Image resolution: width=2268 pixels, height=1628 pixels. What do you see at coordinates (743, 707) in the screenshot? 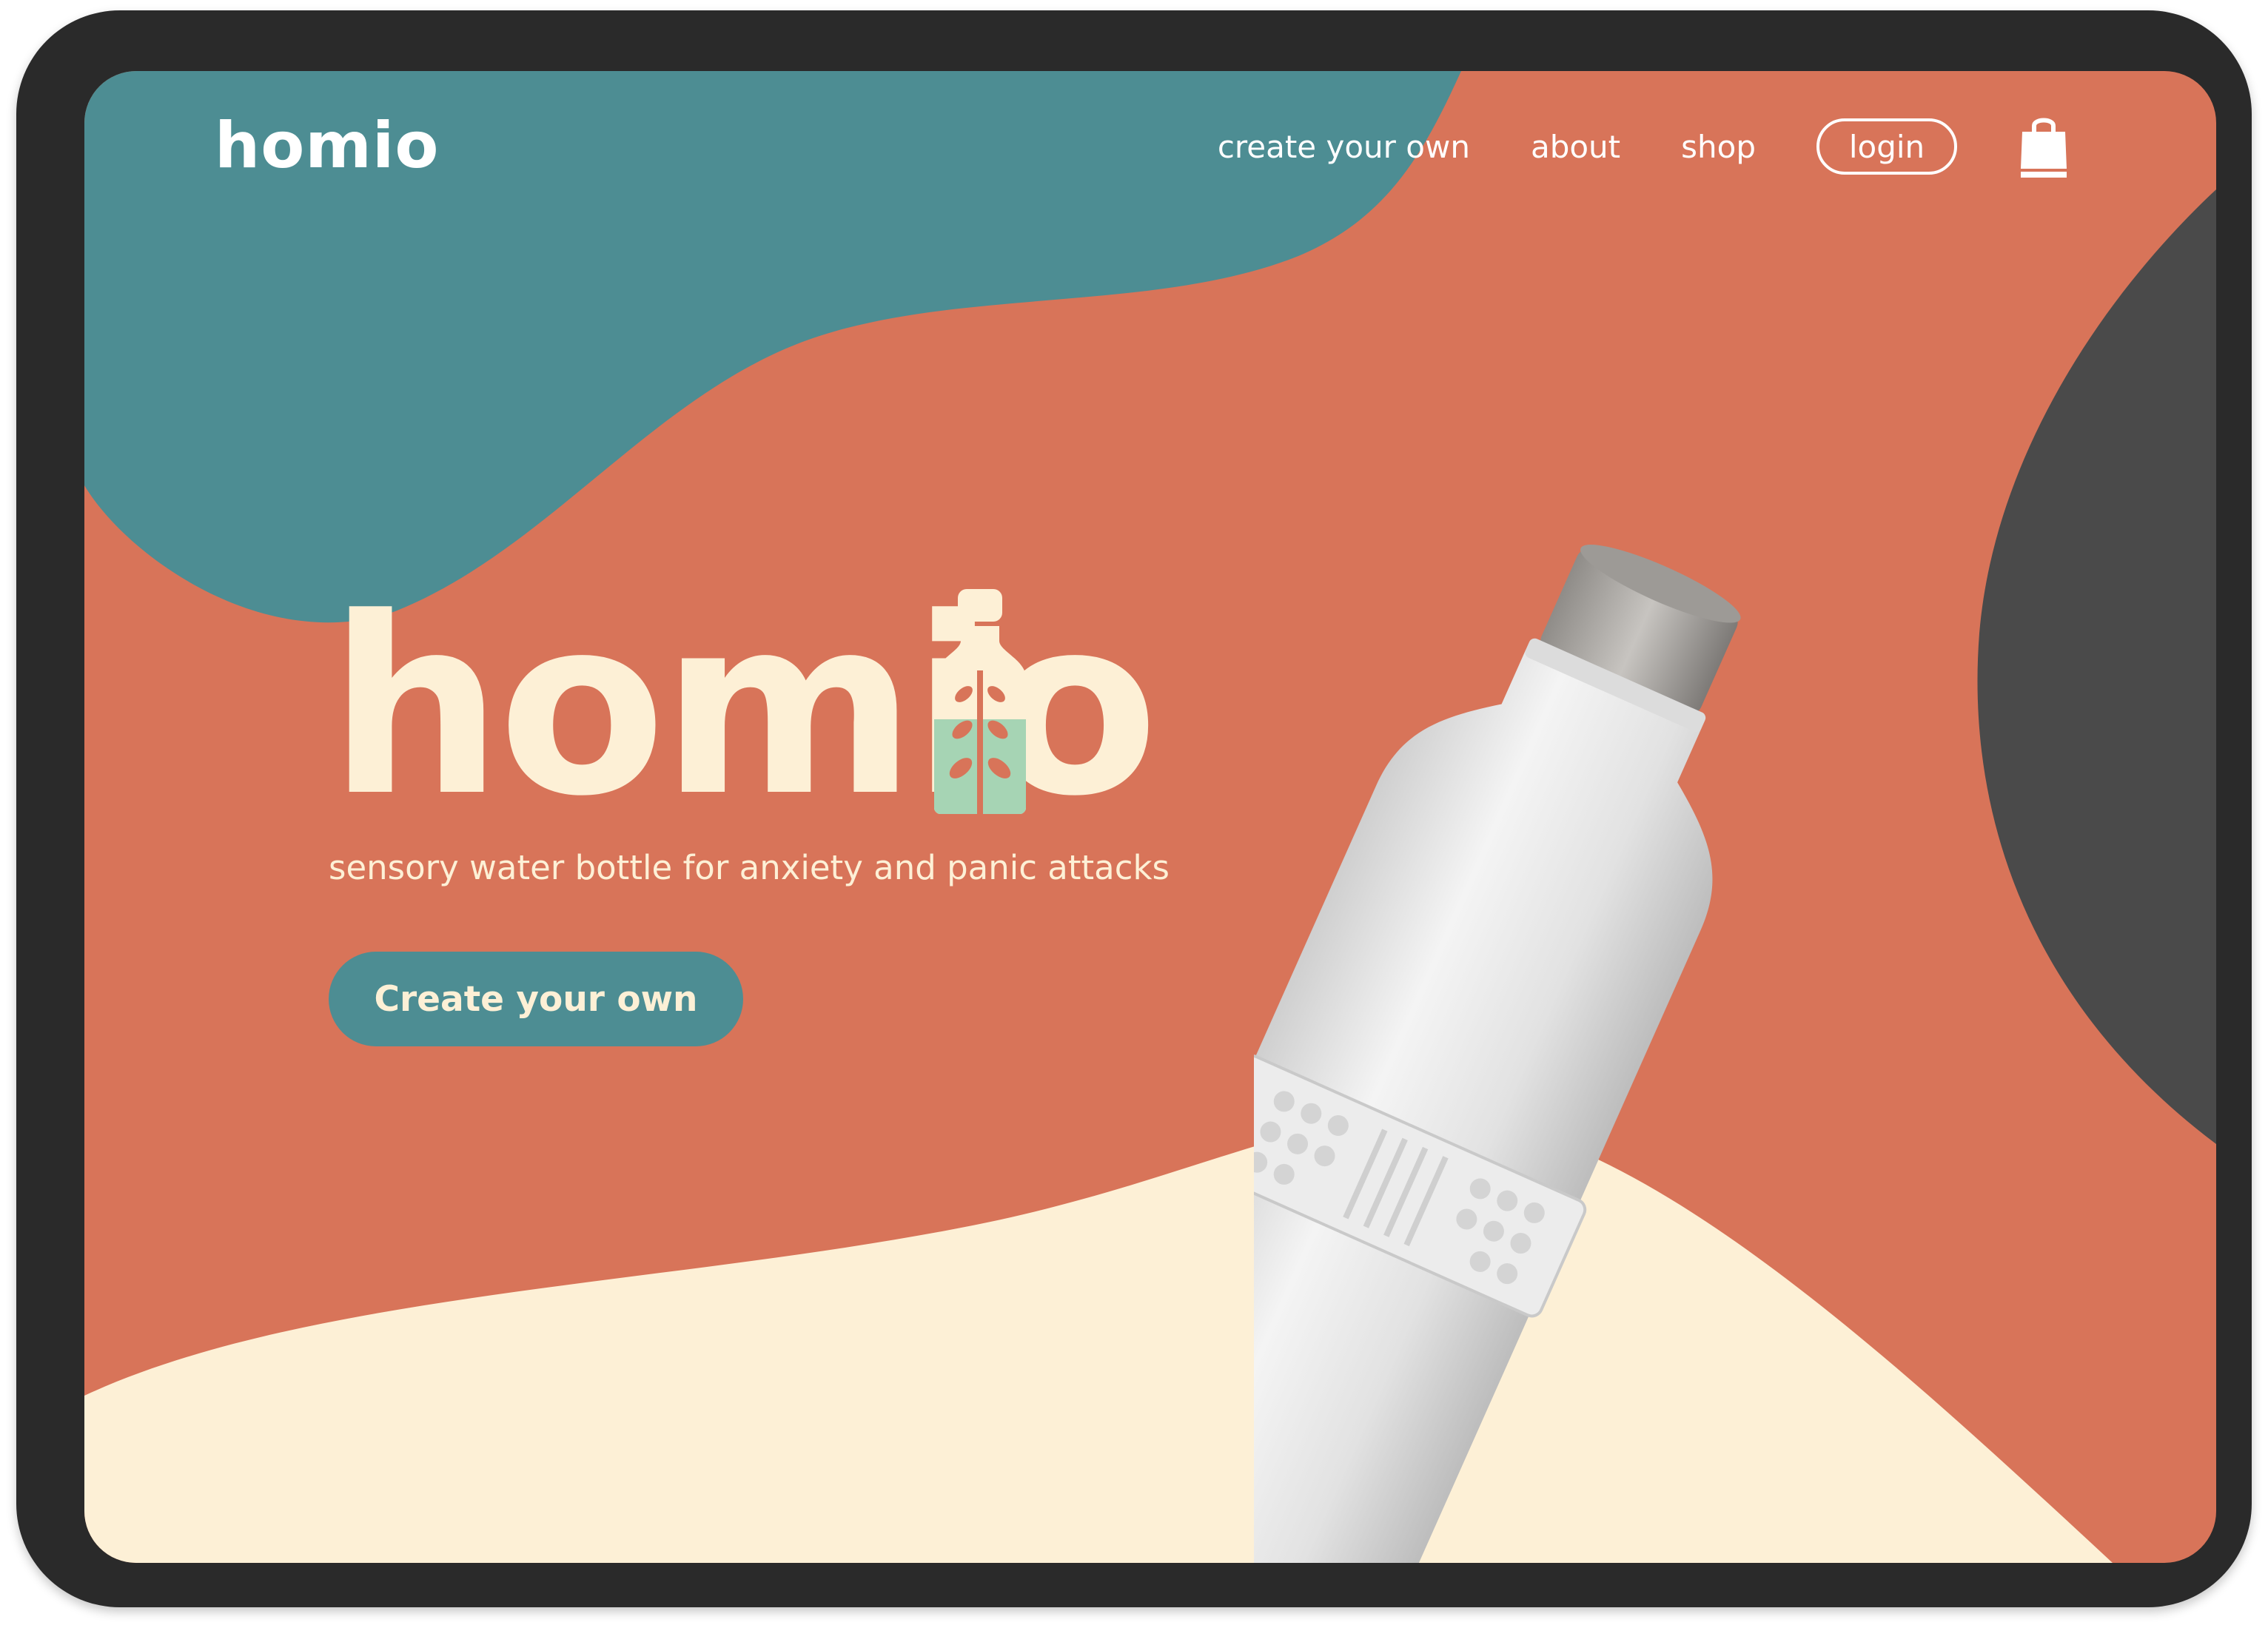
I see `hero-wordmark-text: homio` at bounding box center [743, 707].